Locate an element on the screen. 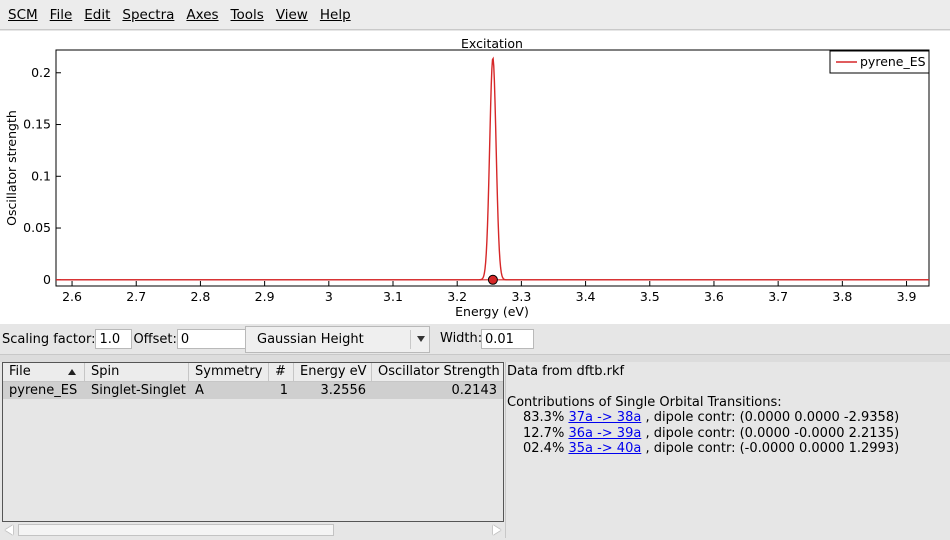  offset-label: Offset: is located at coordinates (155, 339).